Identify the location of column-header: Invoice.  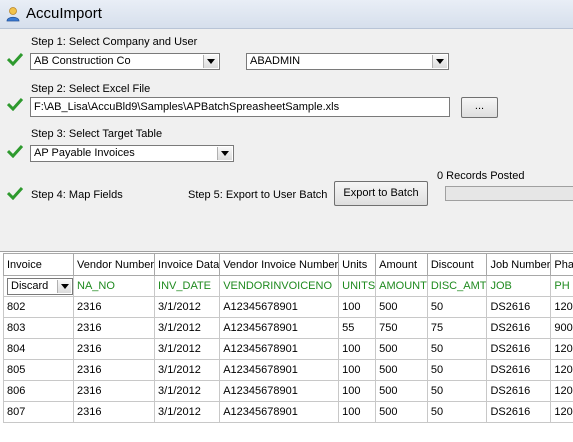
(39, 265).